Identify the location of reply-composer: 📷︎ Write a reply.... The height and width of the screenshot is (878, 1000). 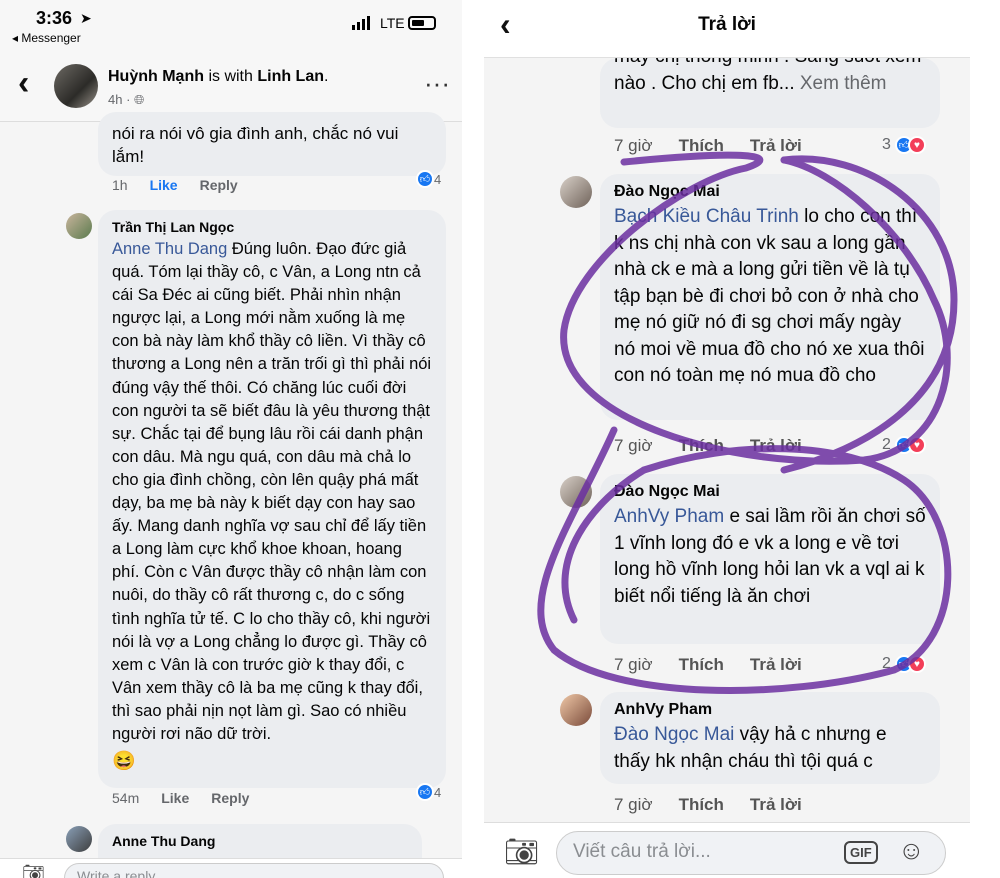
(231, 868).